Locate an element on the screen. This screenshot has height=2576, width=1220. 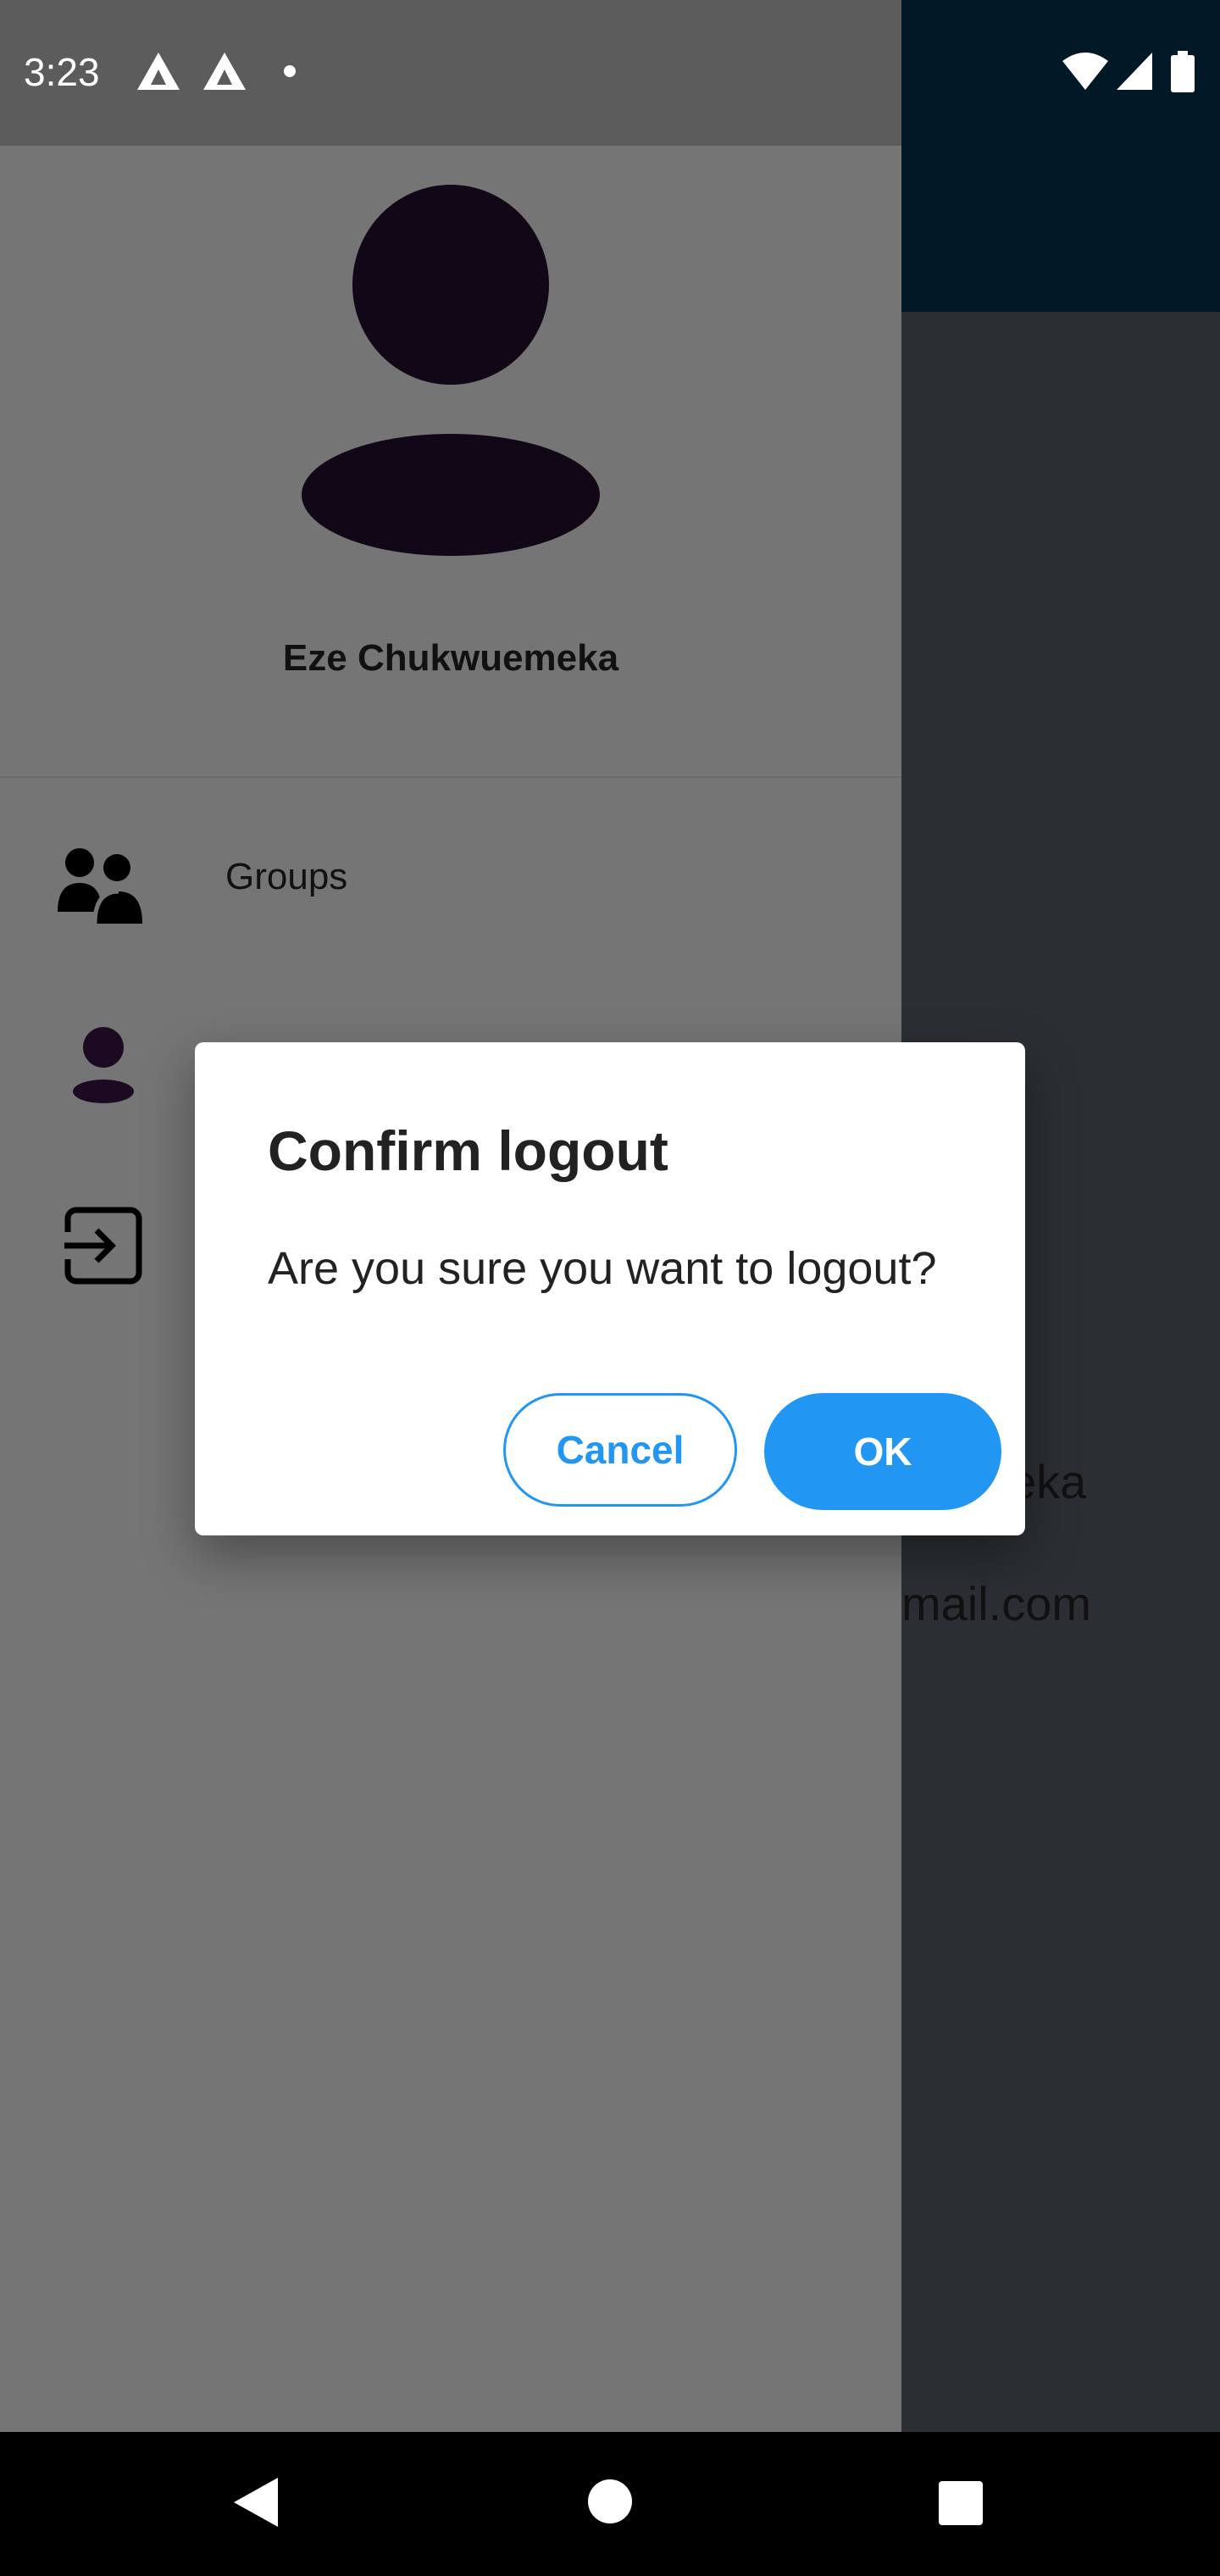
app-top-bar is located at coordinates (1060, 229).